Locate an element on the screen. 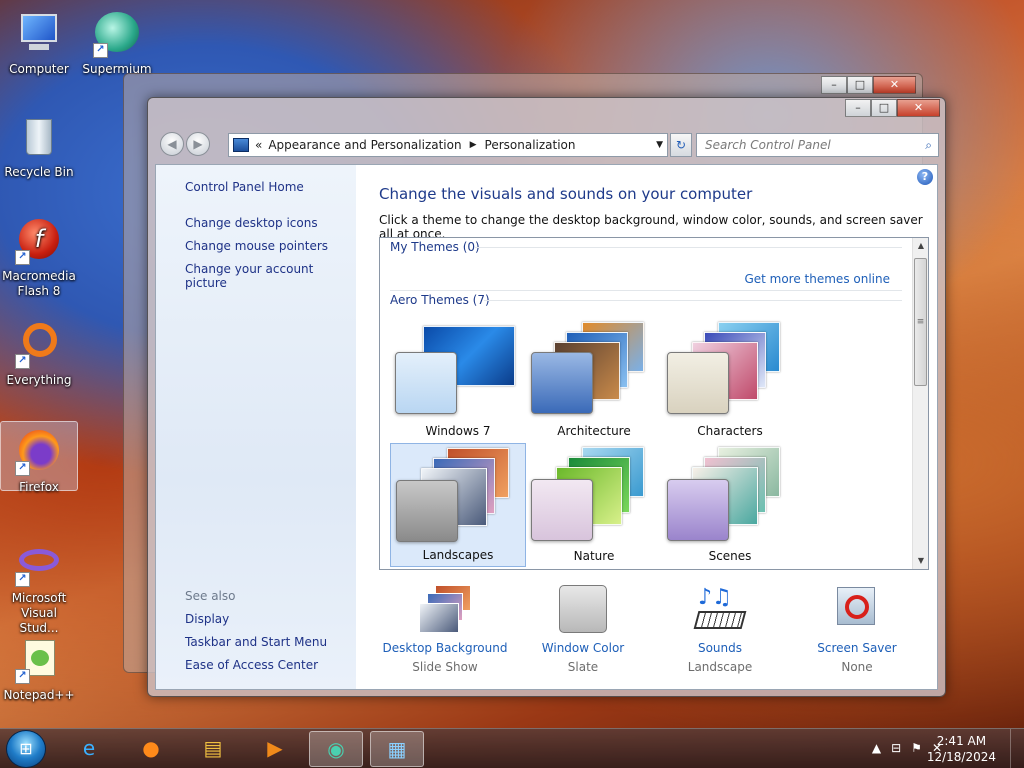  search-icon: ⌕ is located at coordinates (928, 145).